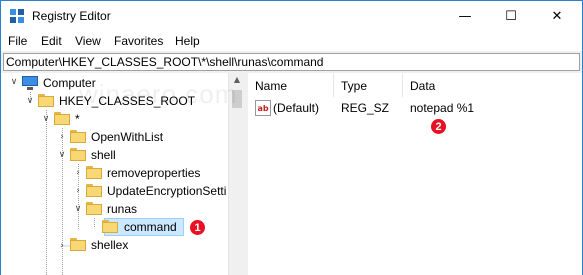 The image size is (583, 275). What do you see at coordinates (557, 16) in the screenshot?
I see `close-button: ✕` at bounding box center [557, 16].